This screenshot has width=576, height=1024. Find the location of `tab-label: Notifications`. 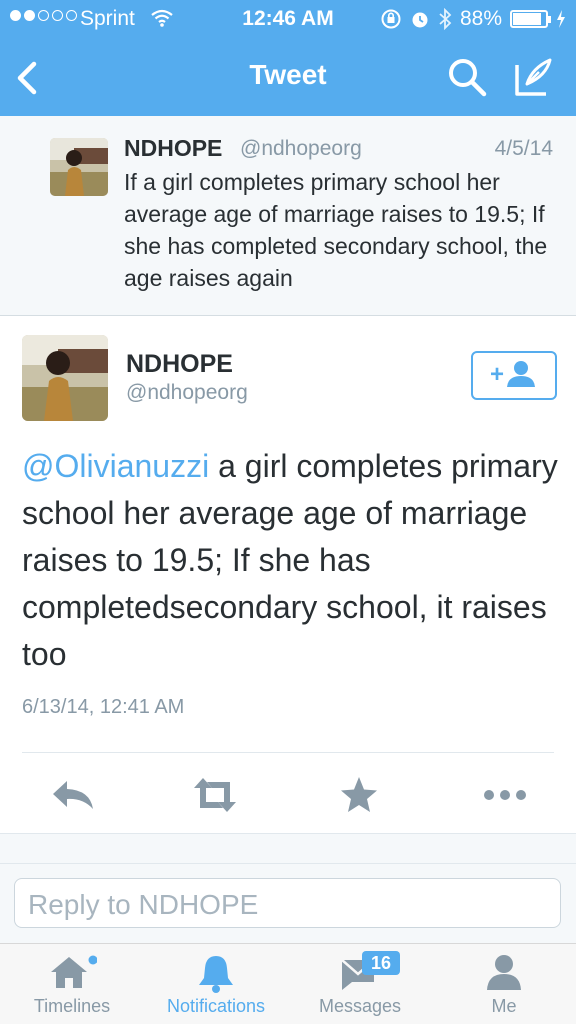

tab-label: Notifications is located at coordinates (216, 1006).